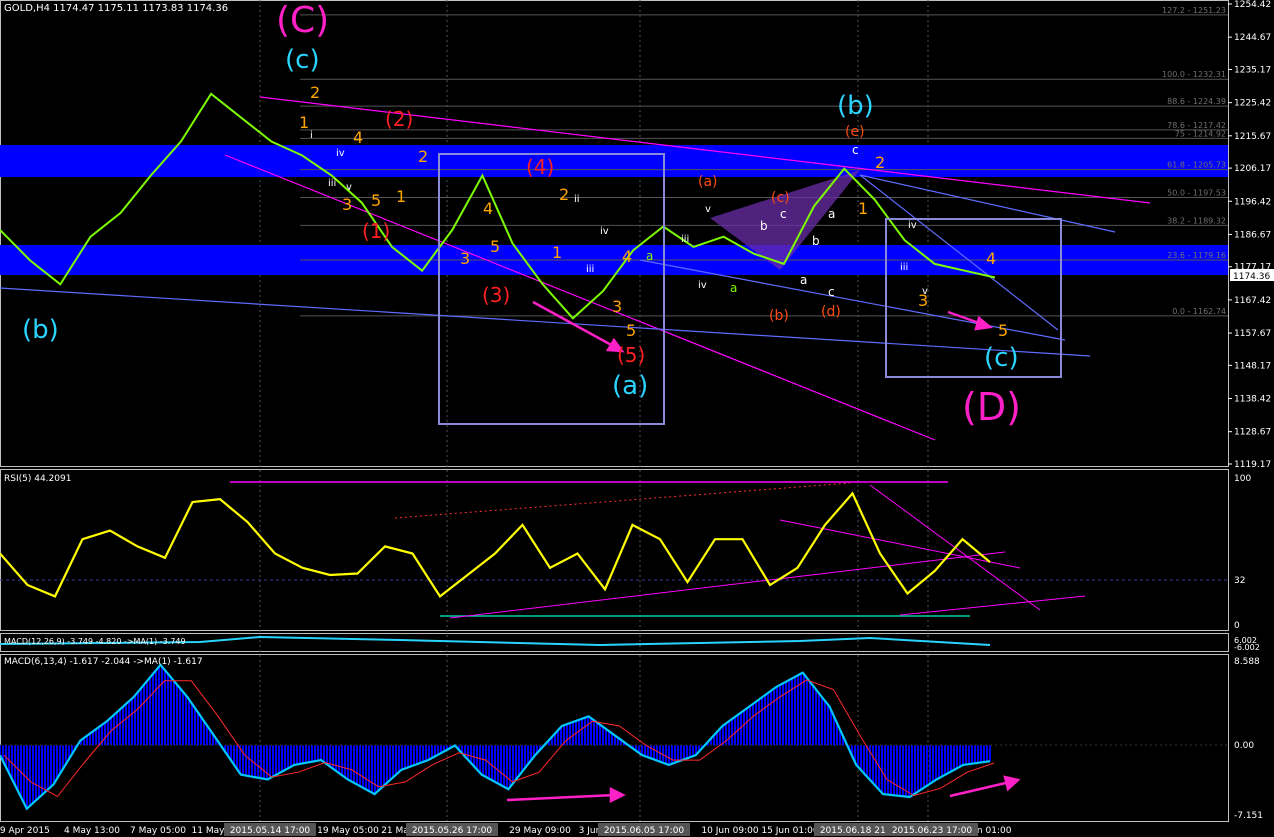 This screenshot has height=837, width=1274. What do you see at coordinates (311, 135) in the screenshot?
I see `wave-label-i: i` at bounding box center [311, 135].